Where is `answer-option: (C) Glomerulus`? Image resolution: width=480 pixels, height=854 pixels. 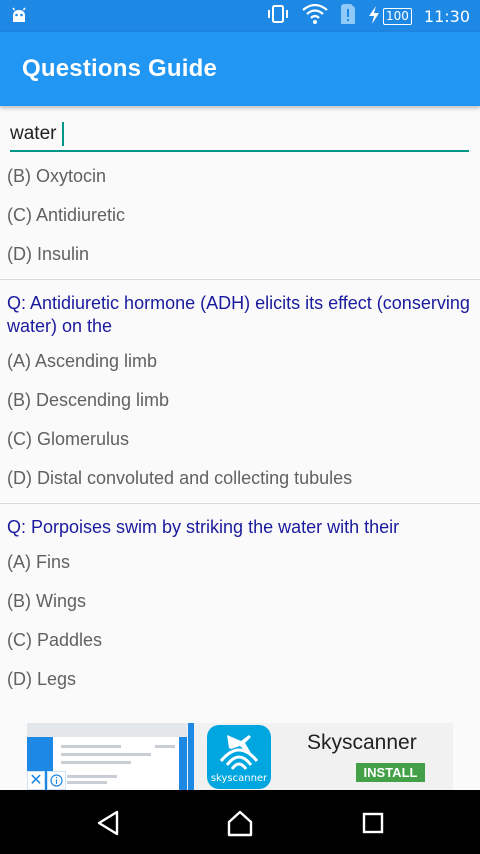 answer-option: (C) Glomerulus is located at coordinates (68, 439).